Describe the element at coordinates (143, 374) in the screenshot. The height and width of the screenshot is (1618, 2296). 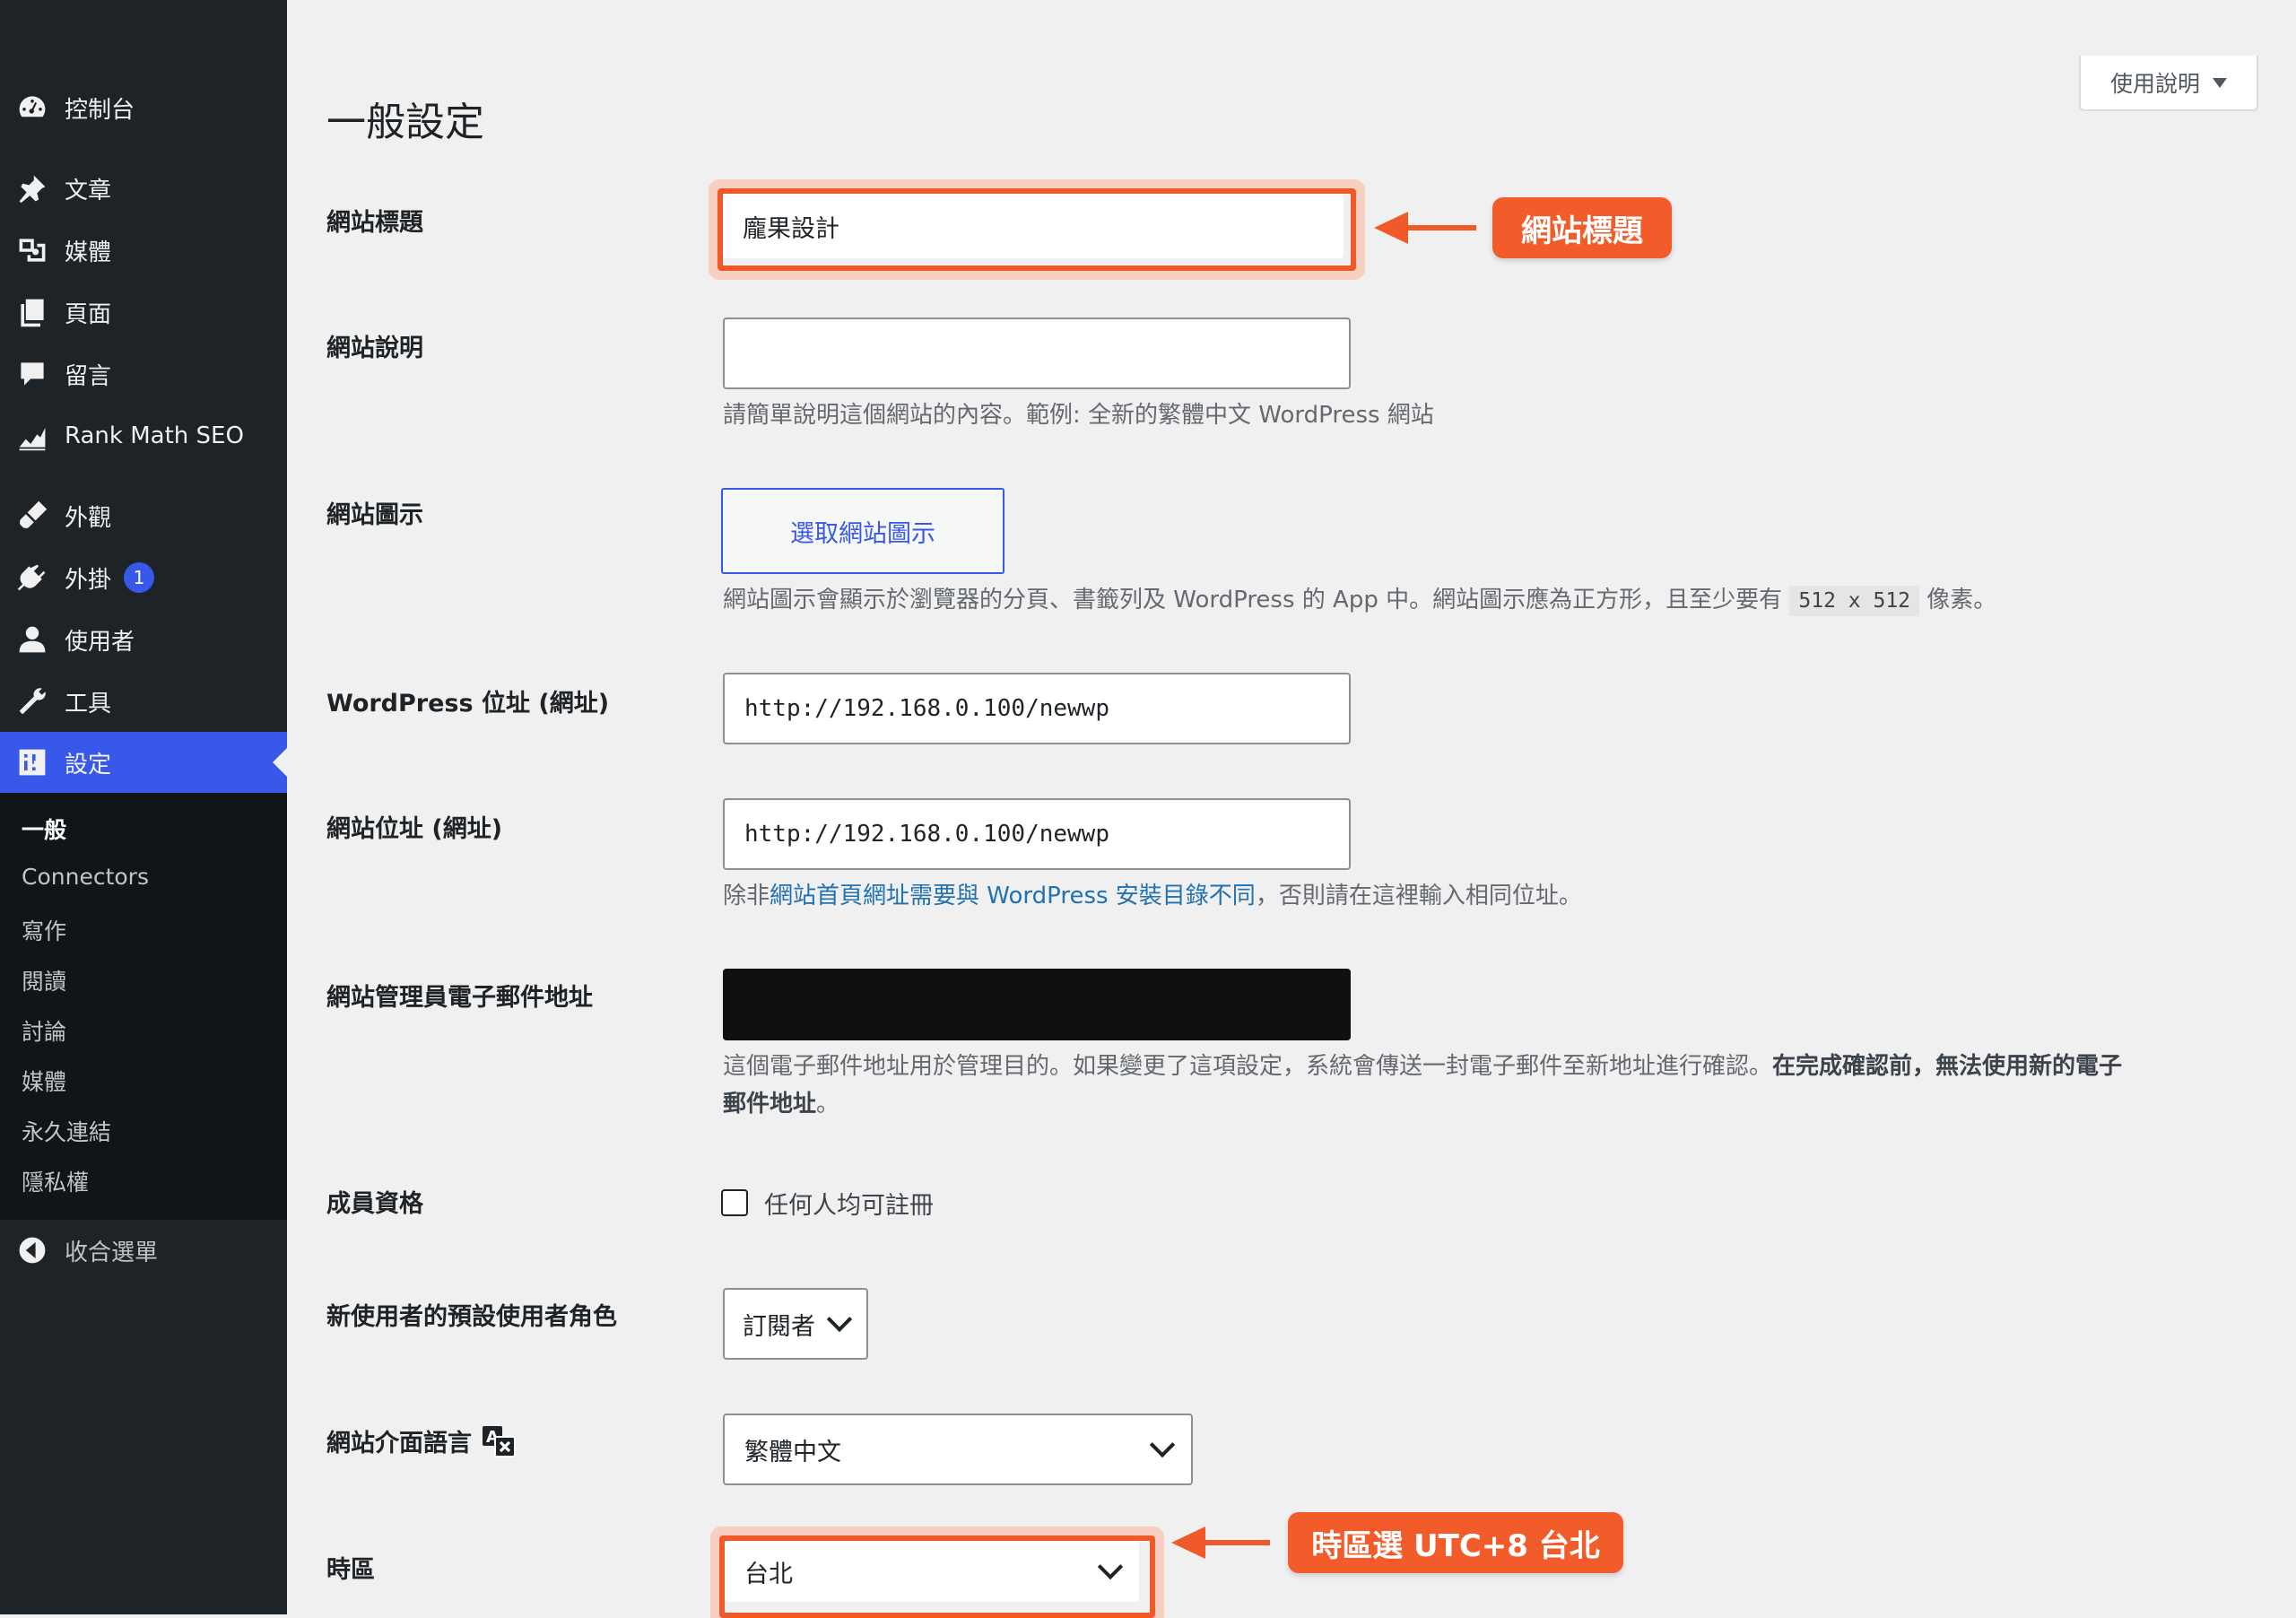
I see `sidebar-item-comments: 留言` at that location.